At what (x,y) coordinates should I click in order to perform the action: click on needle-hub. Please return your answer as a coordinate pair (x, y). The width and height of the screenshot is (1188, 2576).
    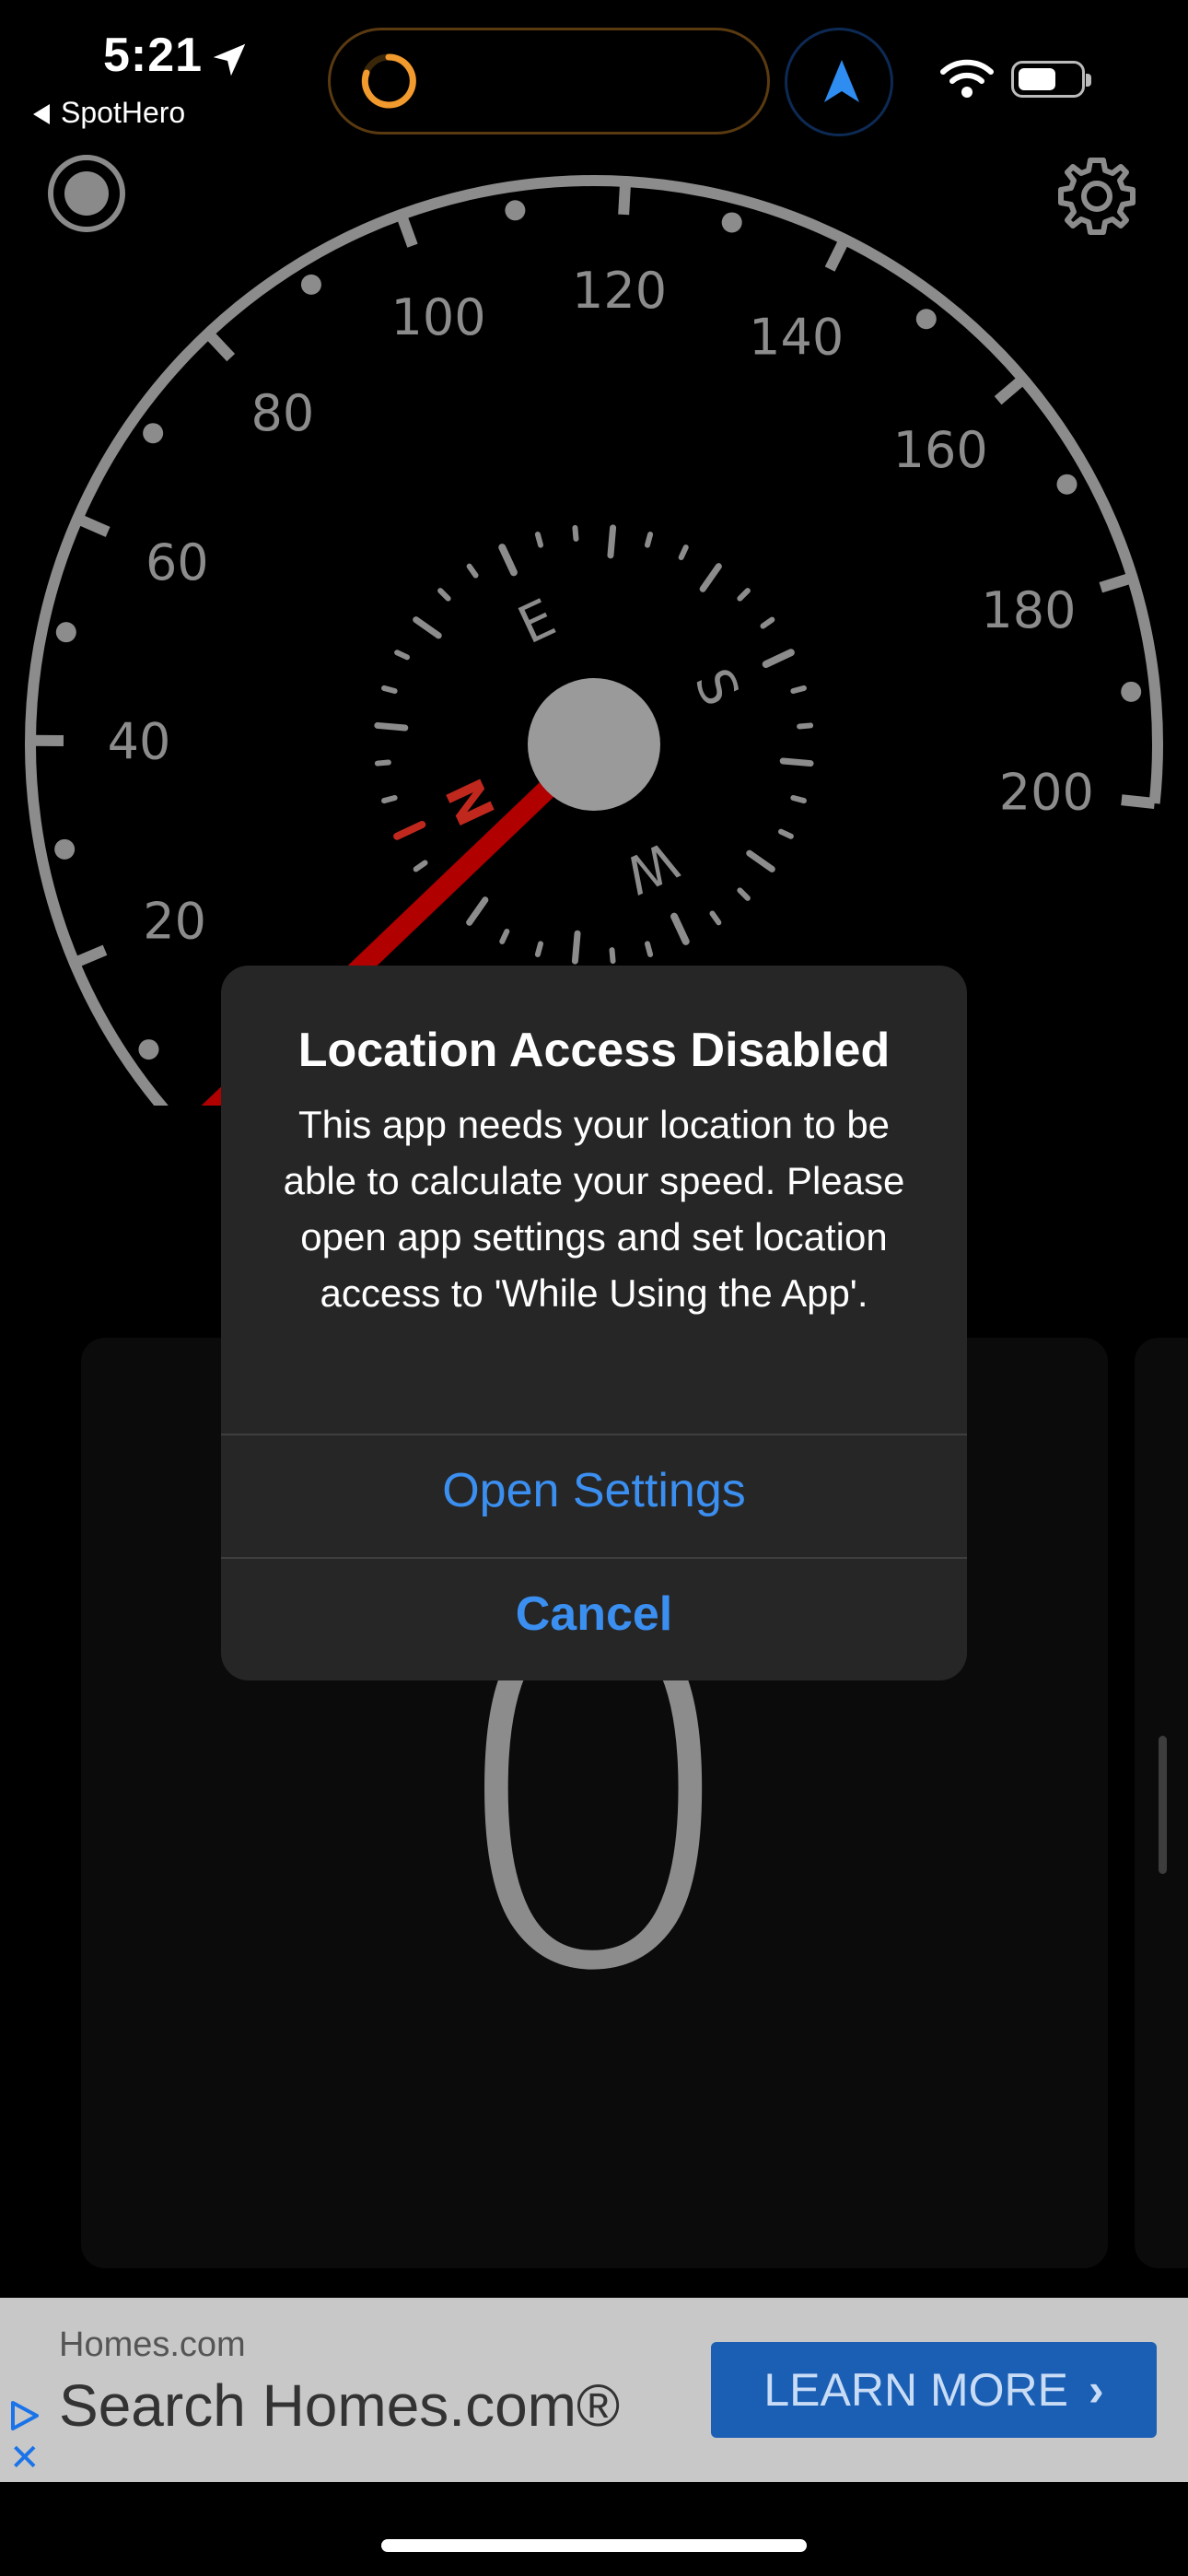
    Looking at the image, I should click on (594, 744).